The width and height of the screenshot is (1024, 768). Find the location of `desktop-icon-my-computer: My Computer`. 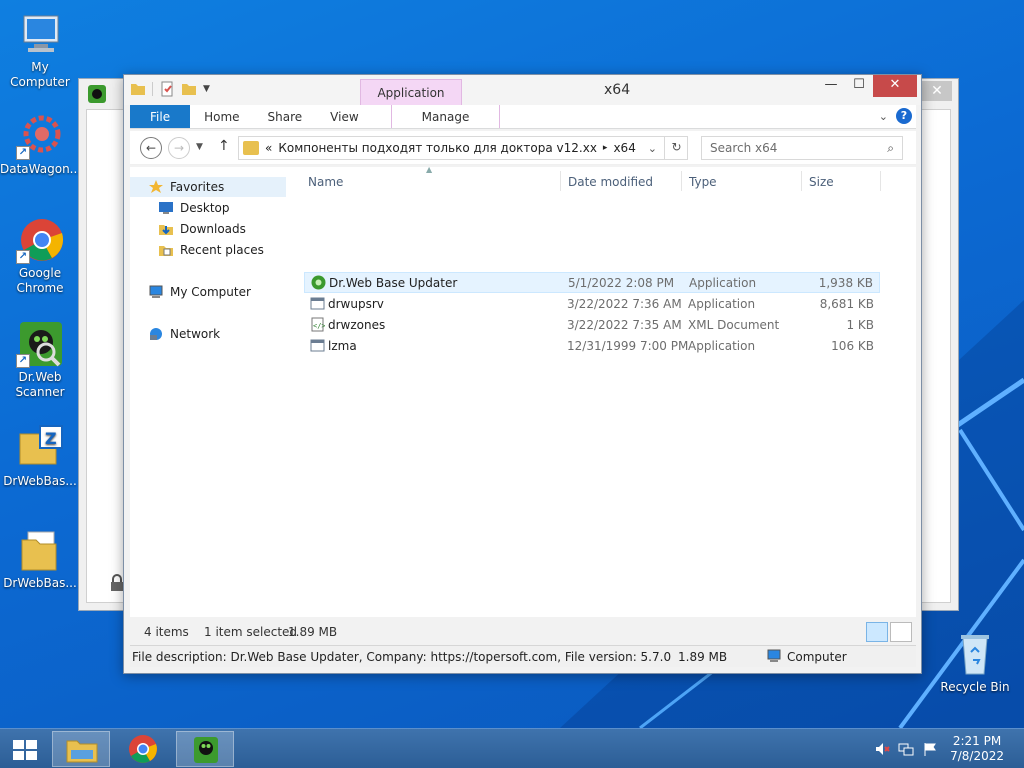

desktop-icon-my-computer: My Computer is located at coordinates (40, 50).